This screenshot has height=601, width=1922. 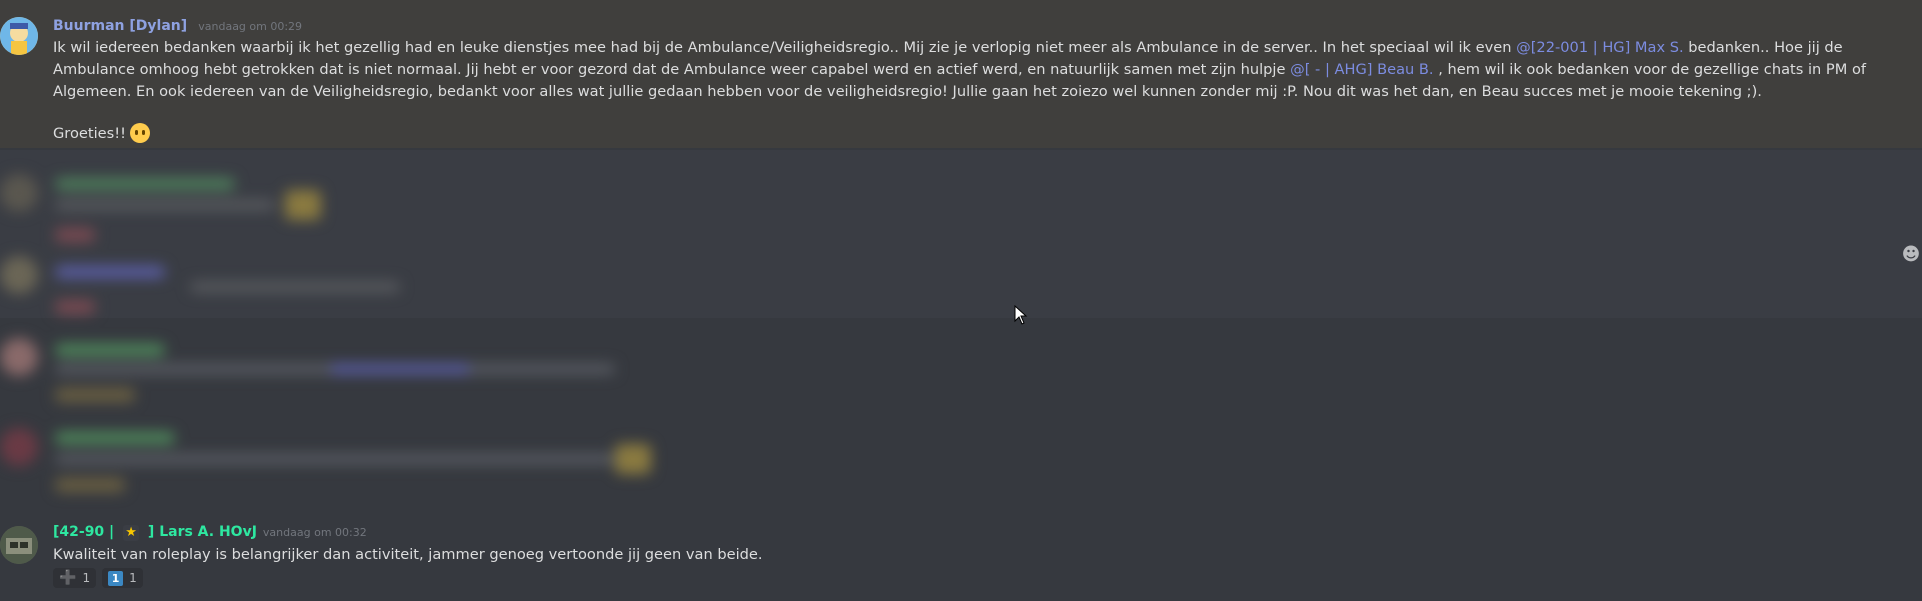 I want to click on reaction-one: 1 1, so click(x=122, y=578).